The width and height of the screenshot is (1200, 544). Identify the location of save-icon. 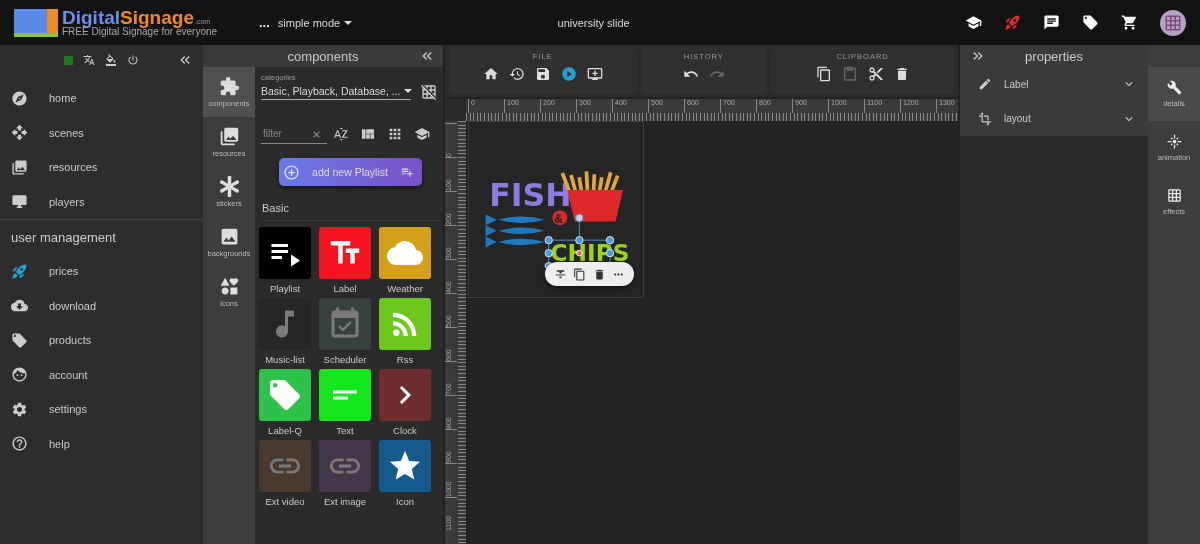
(542, 74).